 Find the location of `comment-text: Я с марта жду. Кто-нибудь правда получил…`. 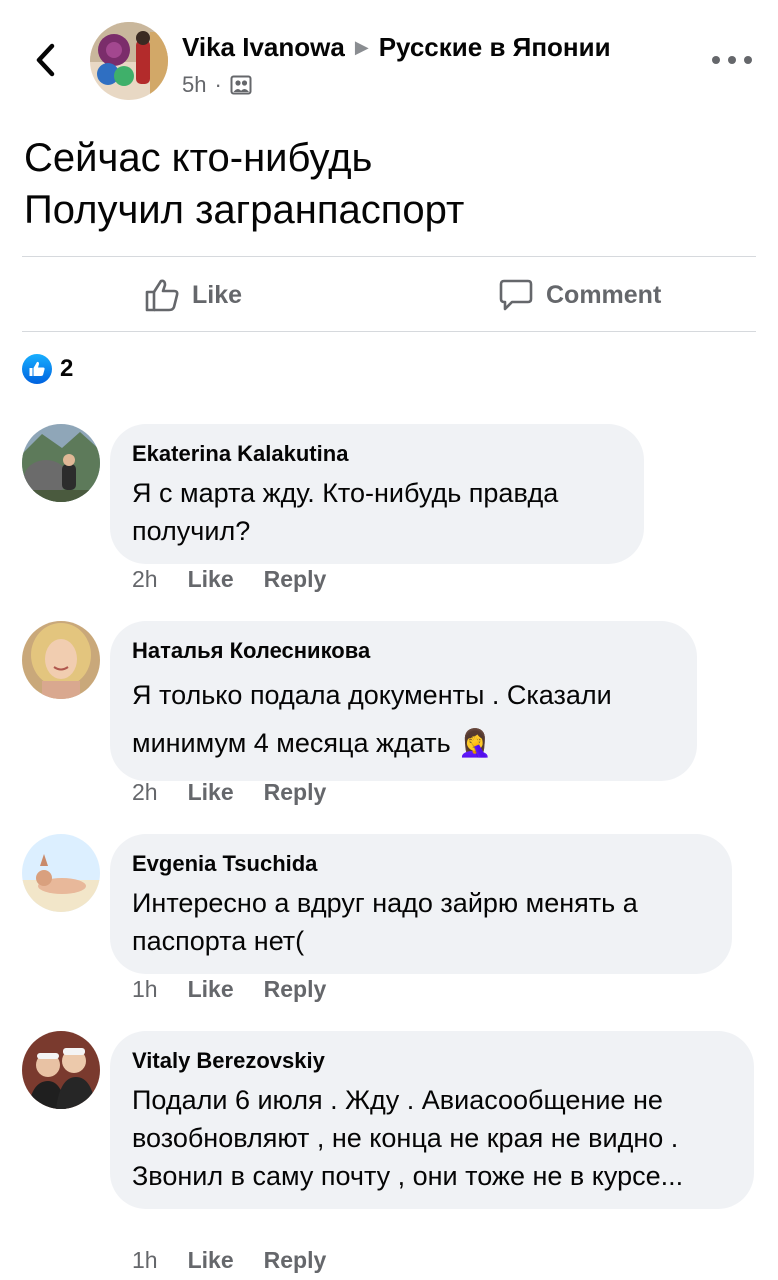

comment-text: Я с марта жду. Кто-нибудь правда получил… is located at coordinates (345, 512).